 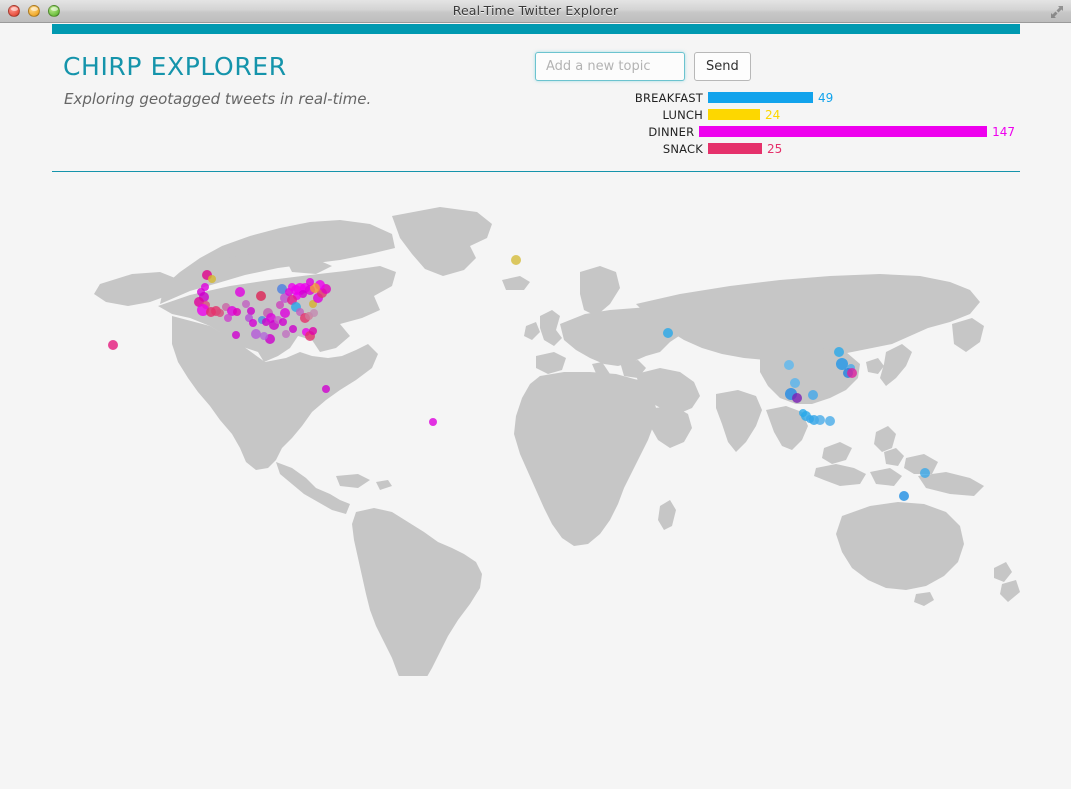 I want to click on add-topic-form: Send, so click(x=643, y=66).